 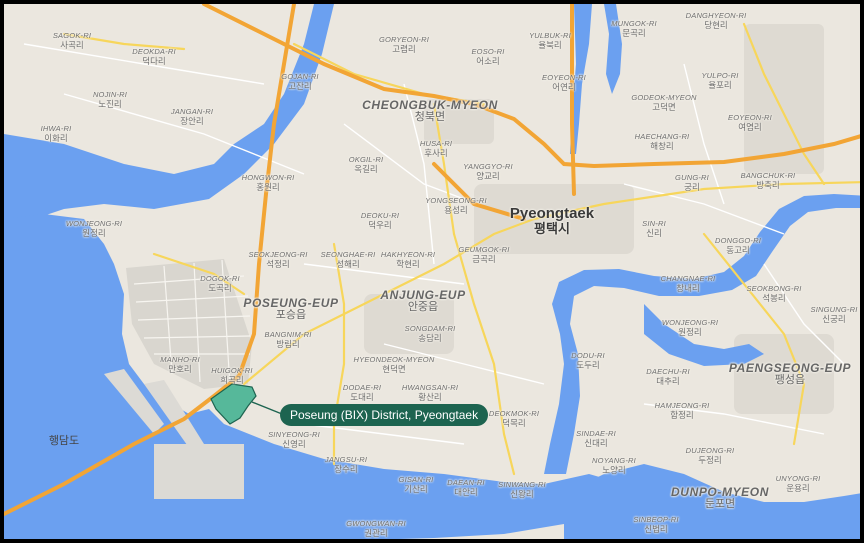 I want to click on place-name-en: CHANGNAE-RI, so click(x=688, y=278).